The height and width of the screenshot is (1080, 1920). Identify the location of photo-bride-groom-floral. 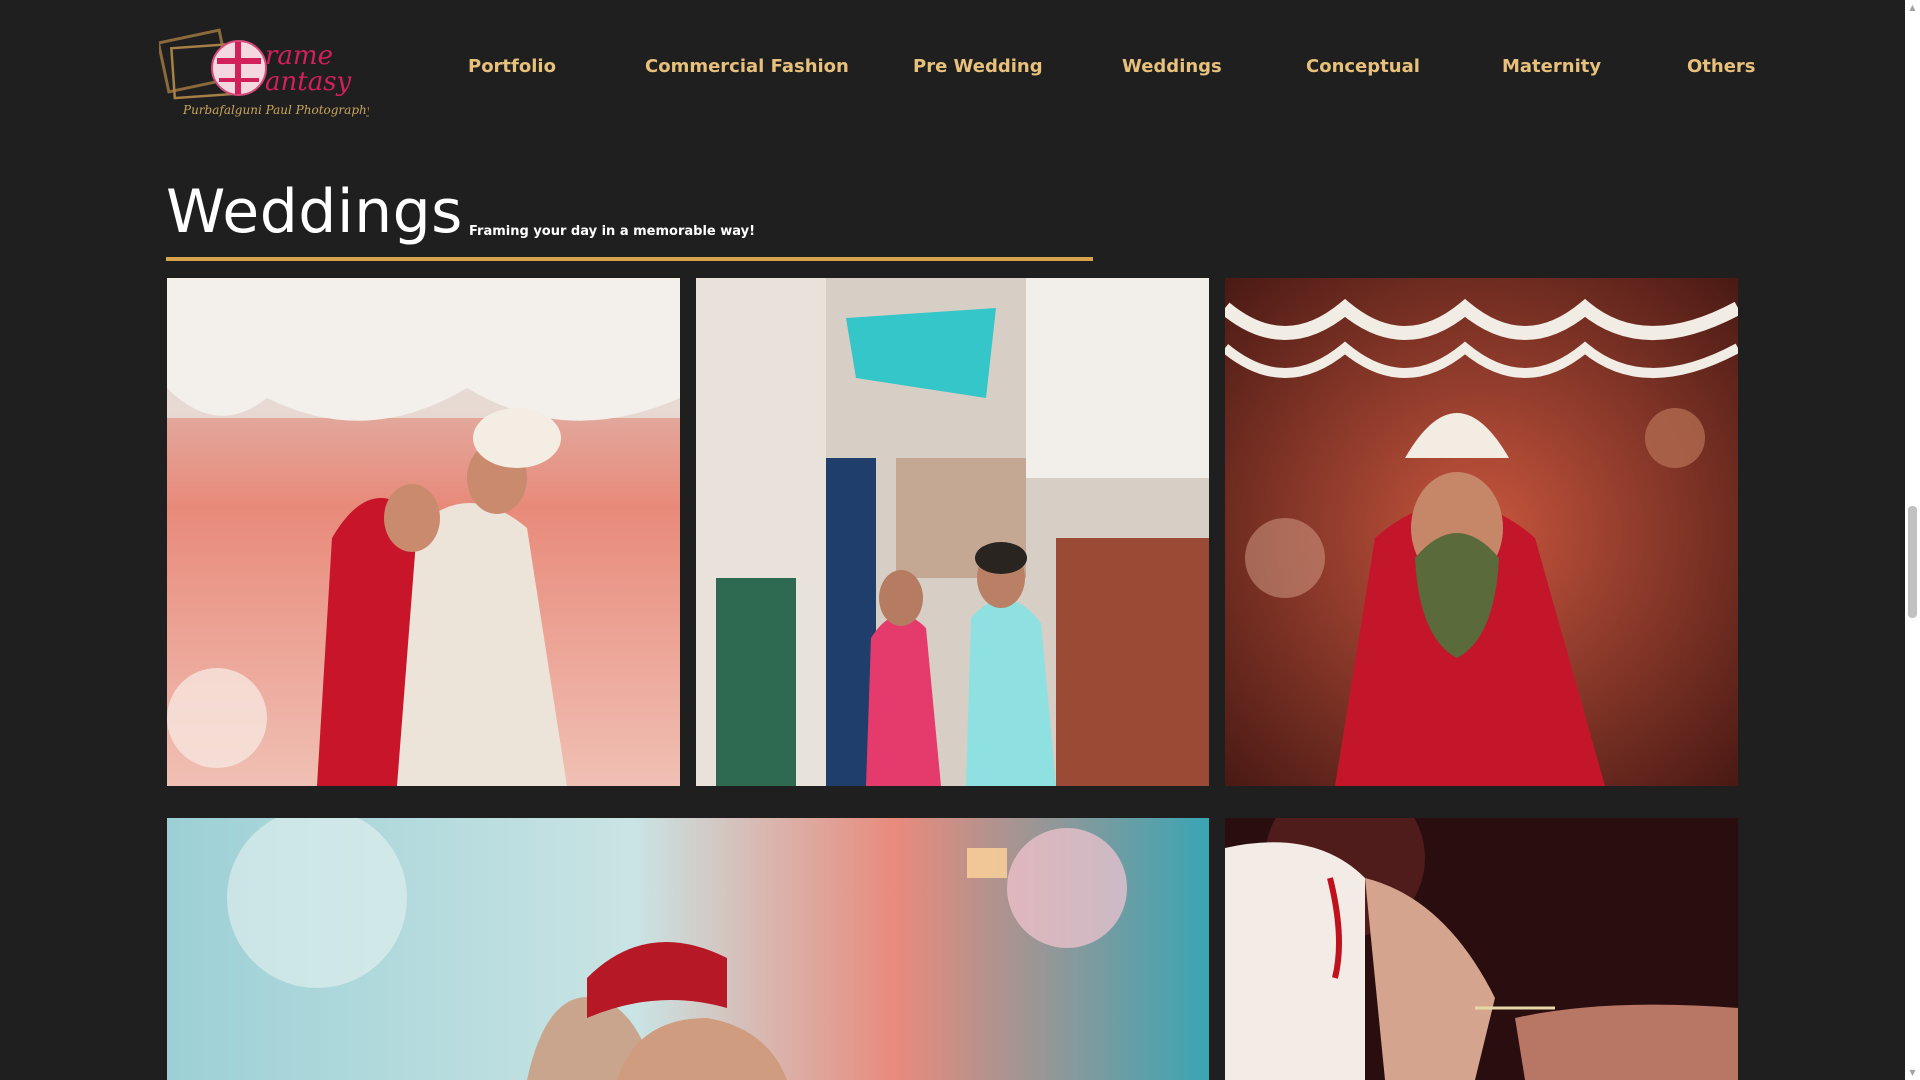
(423, 532).